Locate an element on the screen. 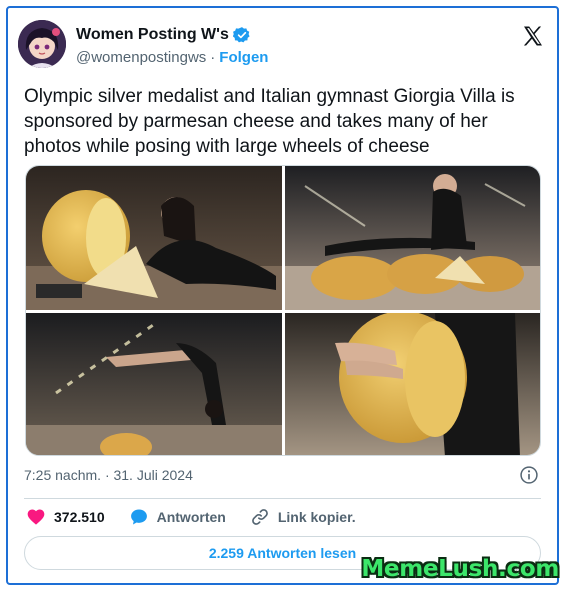 The image size is (565, 591). copy-link-label: Link kopier. is located at coordinates (316, 517).